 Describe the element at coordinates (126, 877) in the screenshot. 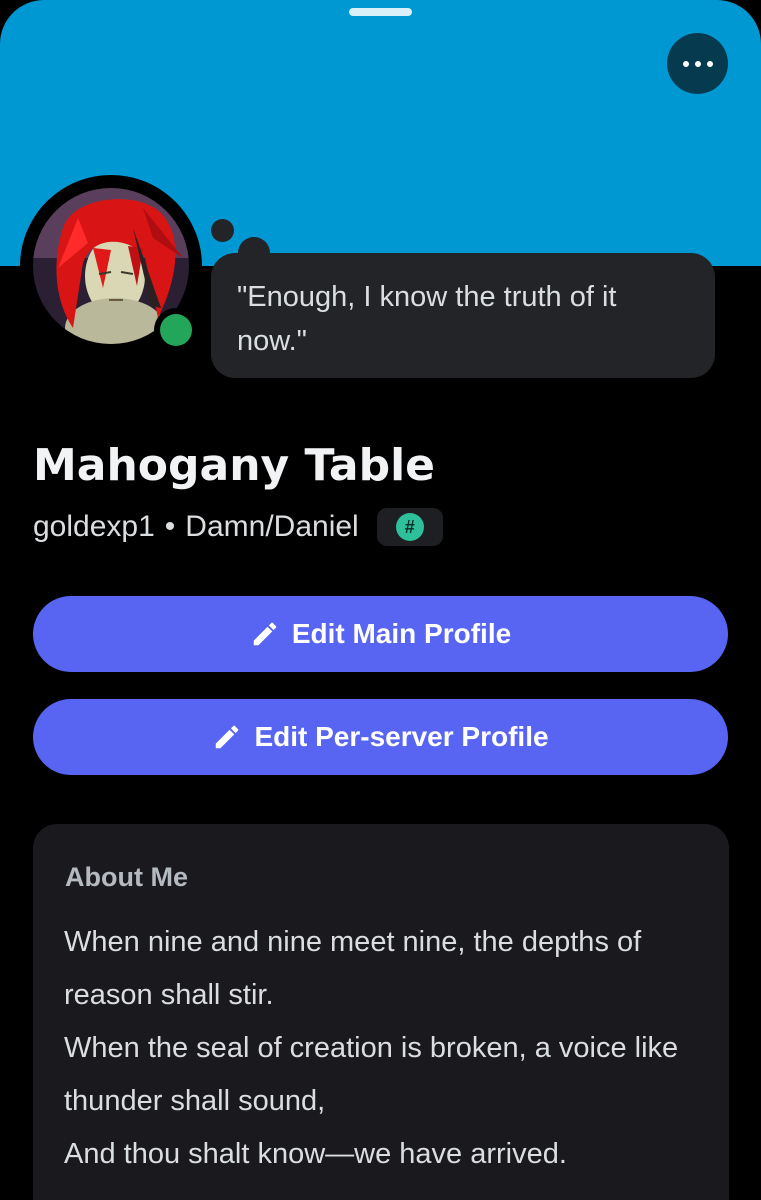

I see `about-me-title: About Me` at that location.